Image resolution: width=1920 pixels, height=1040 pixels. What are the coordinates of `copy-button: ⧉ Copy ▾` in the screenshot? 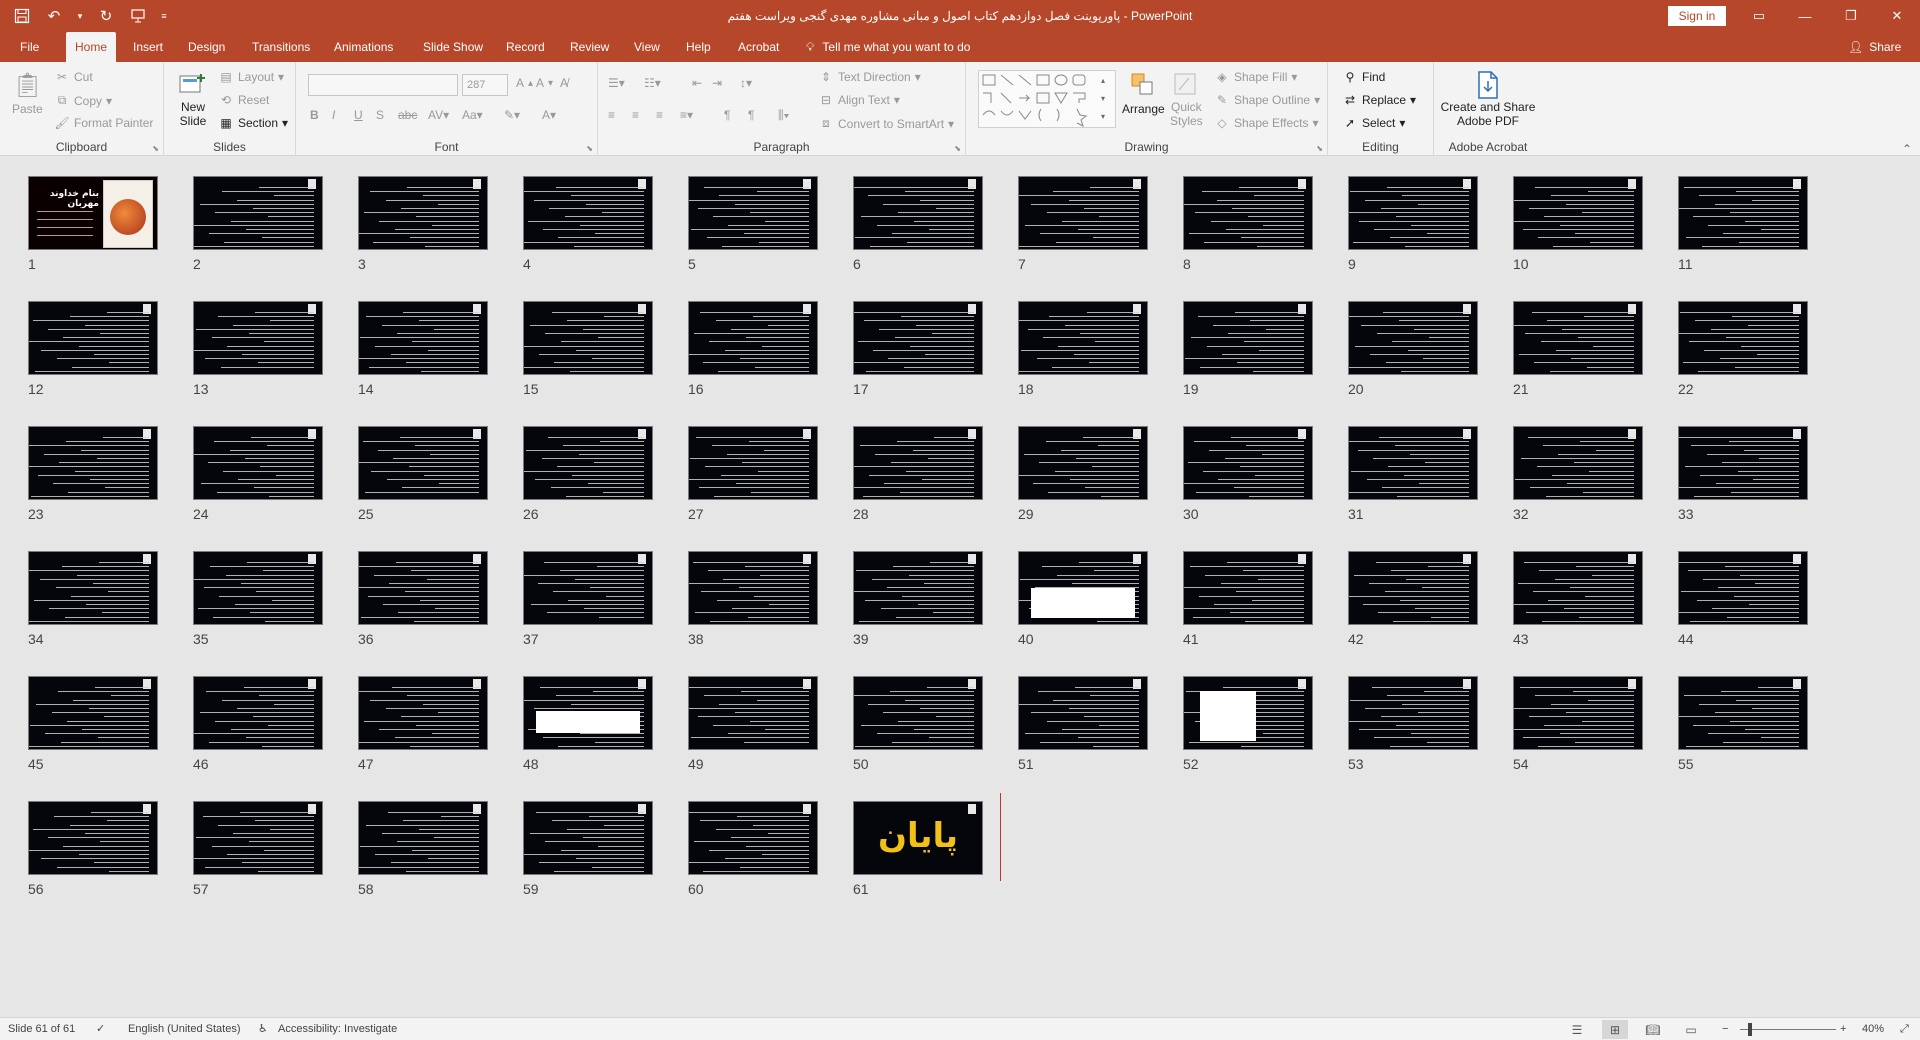 It's located at (83, 100).